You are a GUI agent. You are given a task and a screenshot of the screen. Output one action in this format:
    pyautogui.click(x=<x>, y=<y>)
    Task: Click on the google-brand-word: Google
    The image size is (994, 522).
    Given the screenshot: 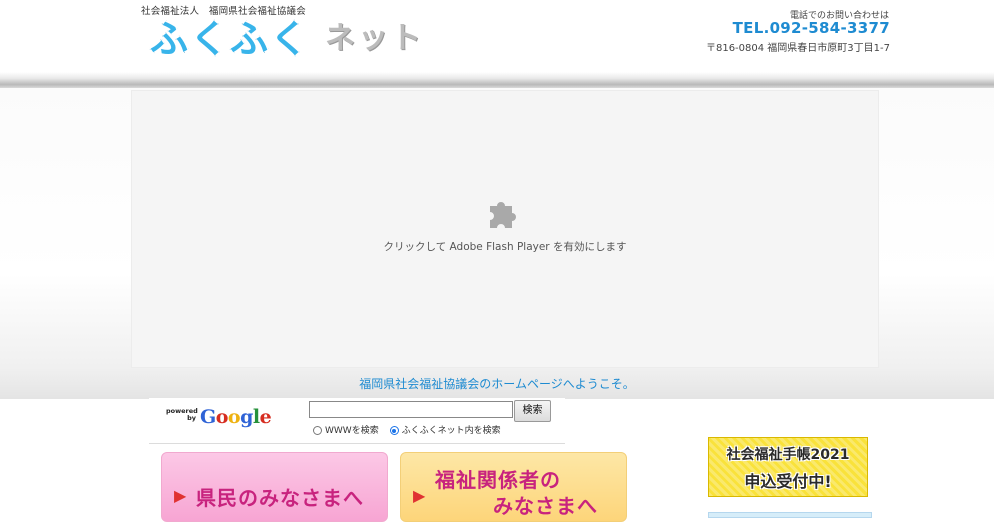 What is the action you would take?
    pyautogui.click(x=236, y=417)
    